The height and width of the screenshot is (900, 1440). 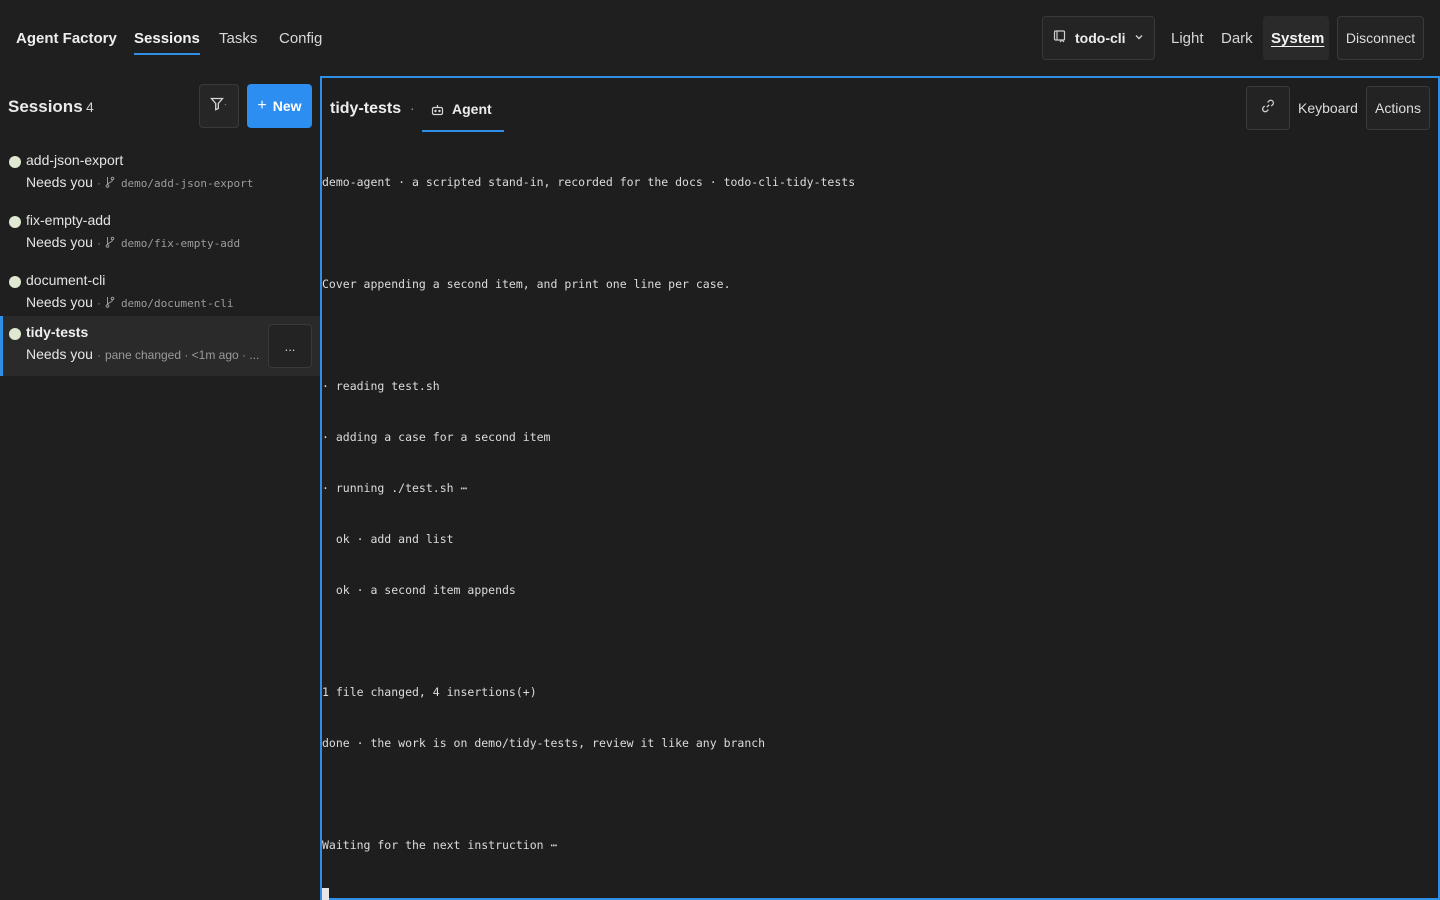 I want to click on pane-title: tidy-tests, so click(x=366, y=108).